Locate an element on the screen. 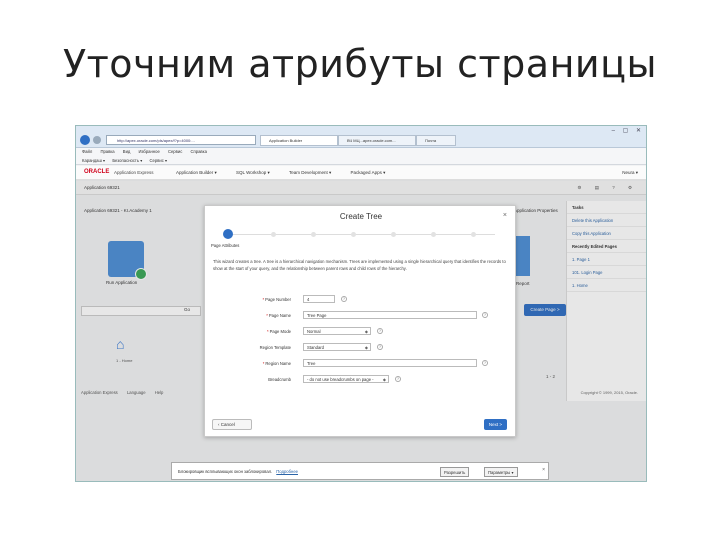  region-template-select: Standard ◆ is located at coordinates (337, 347).